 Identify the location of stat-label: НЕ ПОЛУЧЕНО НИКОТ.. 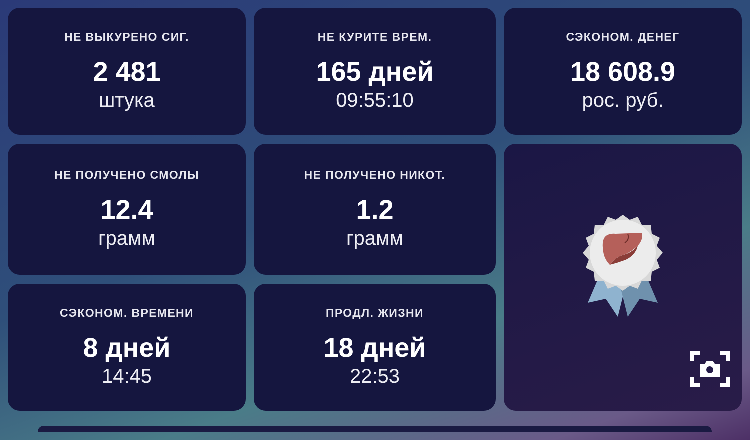
(375, 176).